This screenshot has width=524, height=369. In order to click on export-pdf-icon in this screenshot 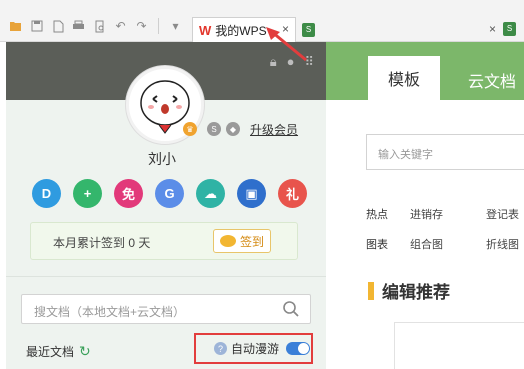, I will do `click(57, 26)`.